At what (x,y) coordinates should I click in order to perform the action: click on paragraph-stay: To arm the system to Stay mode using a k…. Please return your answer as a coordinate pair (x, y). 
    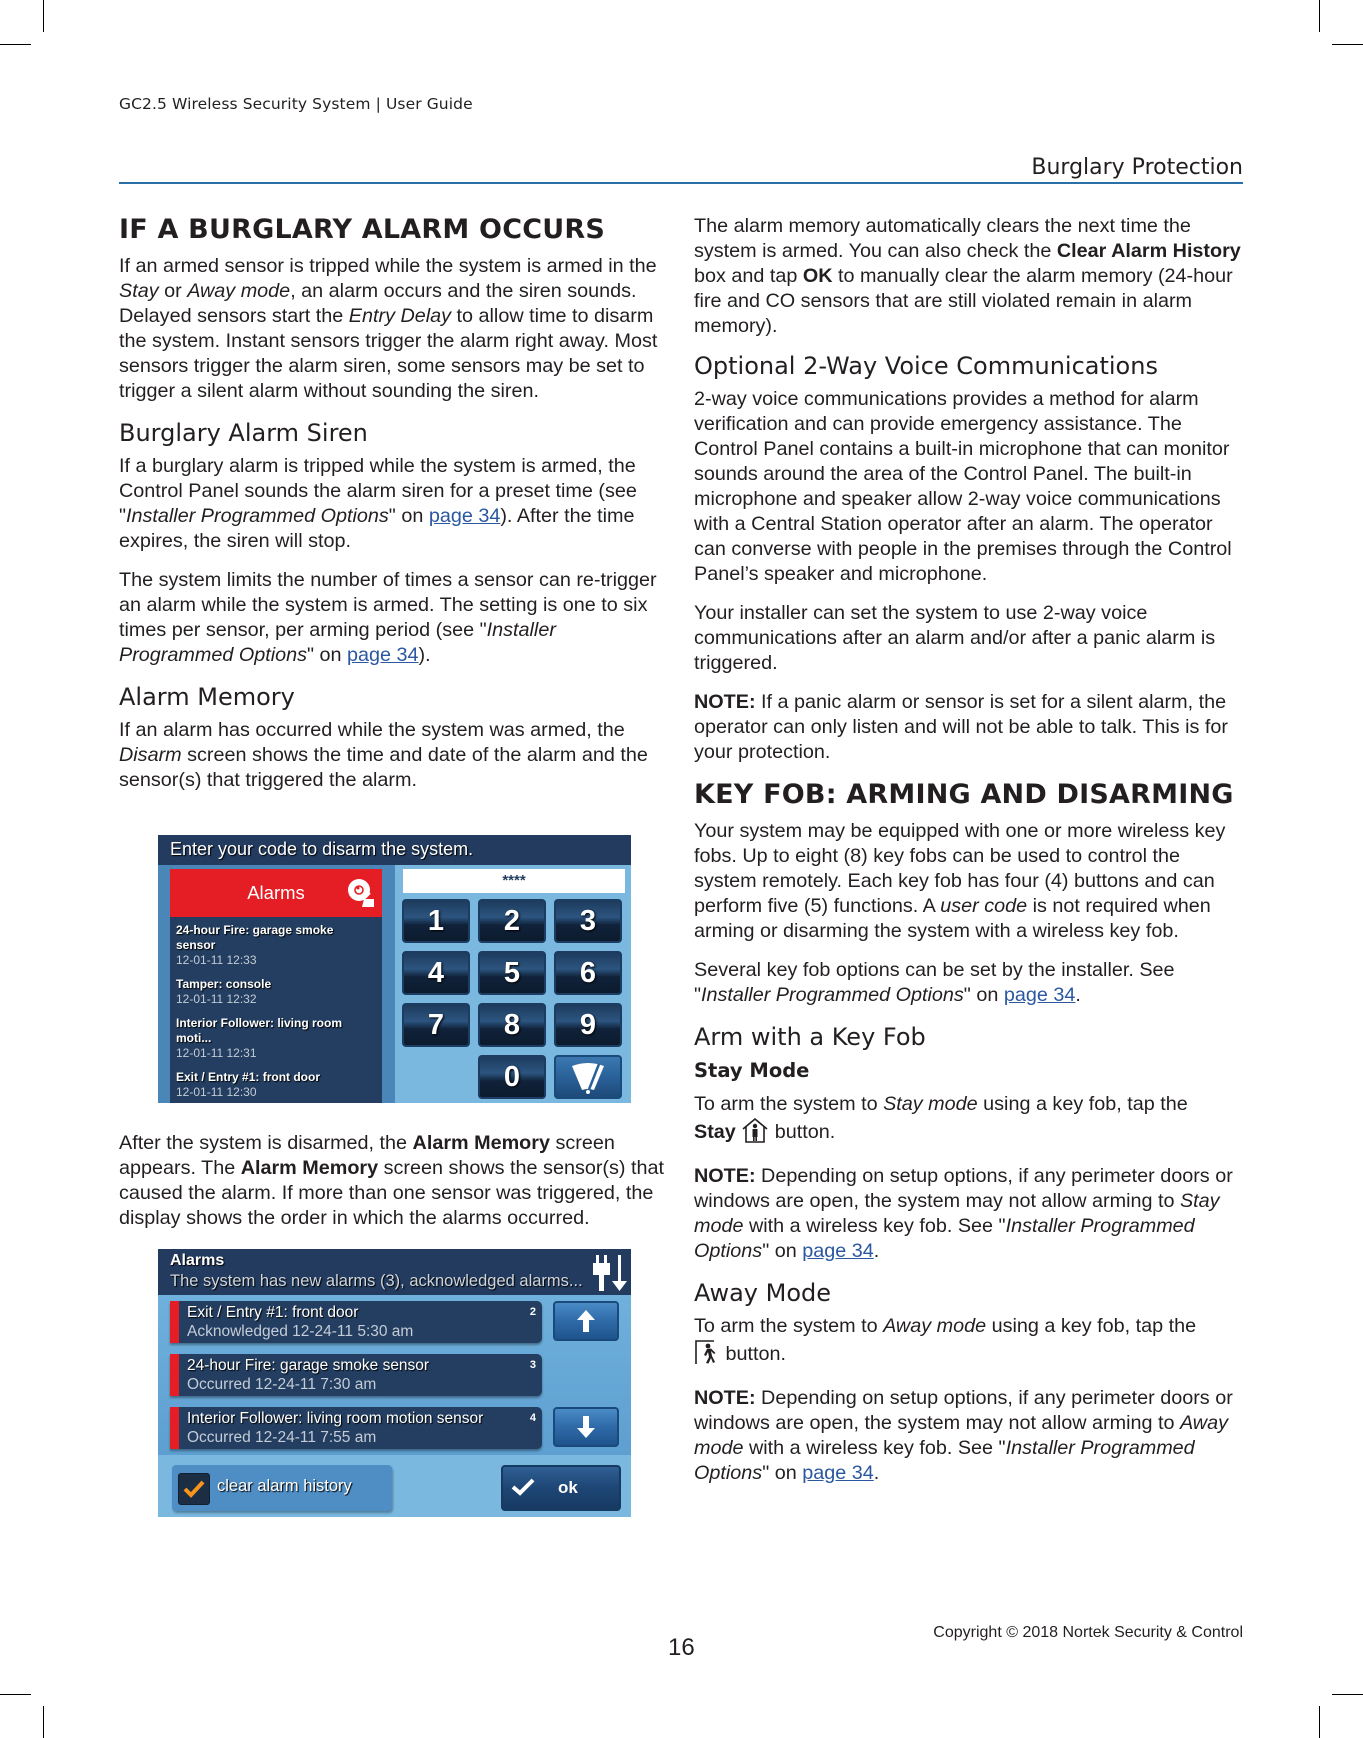
    Looking at the image, I should click on (970, 1121).